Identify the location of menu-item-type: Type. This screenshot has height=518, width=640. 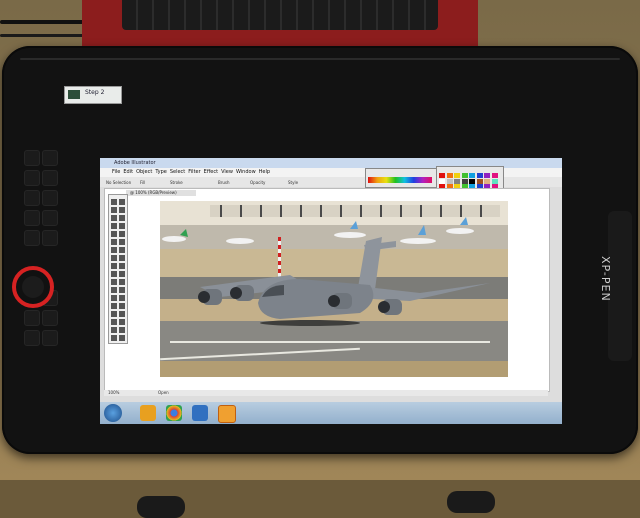
(160, 172).